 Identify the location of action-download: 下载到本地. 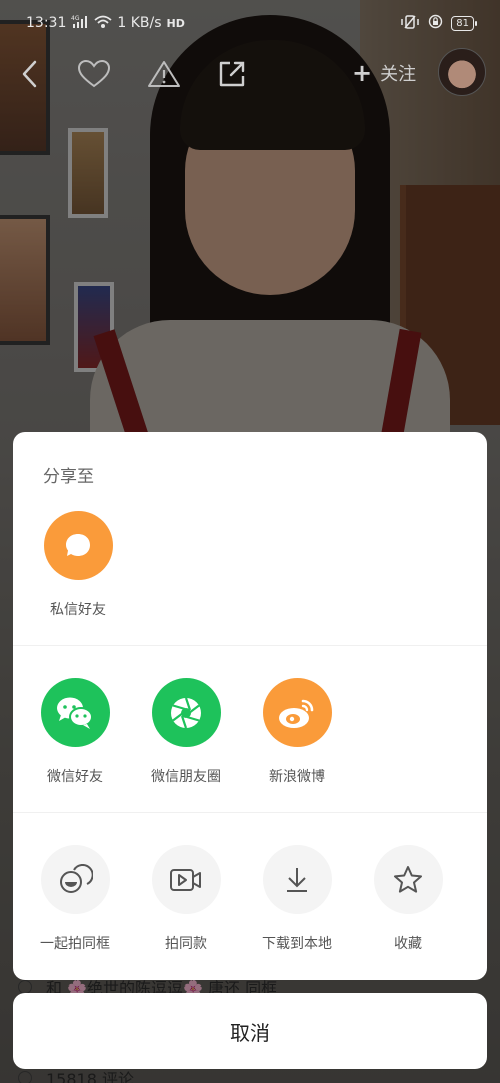
(297, 899).